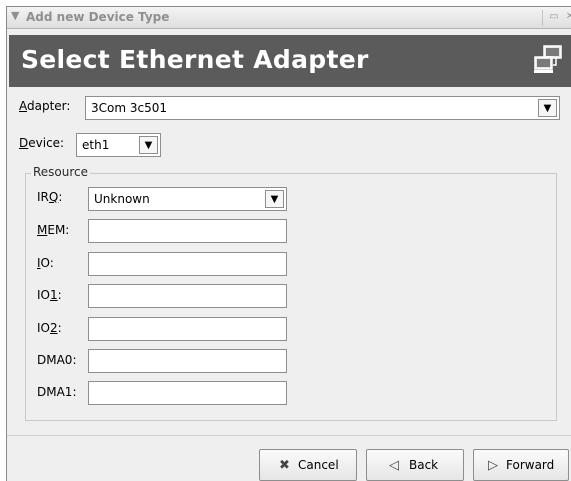  I want to click on title-bar: ▼ Add new Device Type ▭ ✕, so click(289, 18).